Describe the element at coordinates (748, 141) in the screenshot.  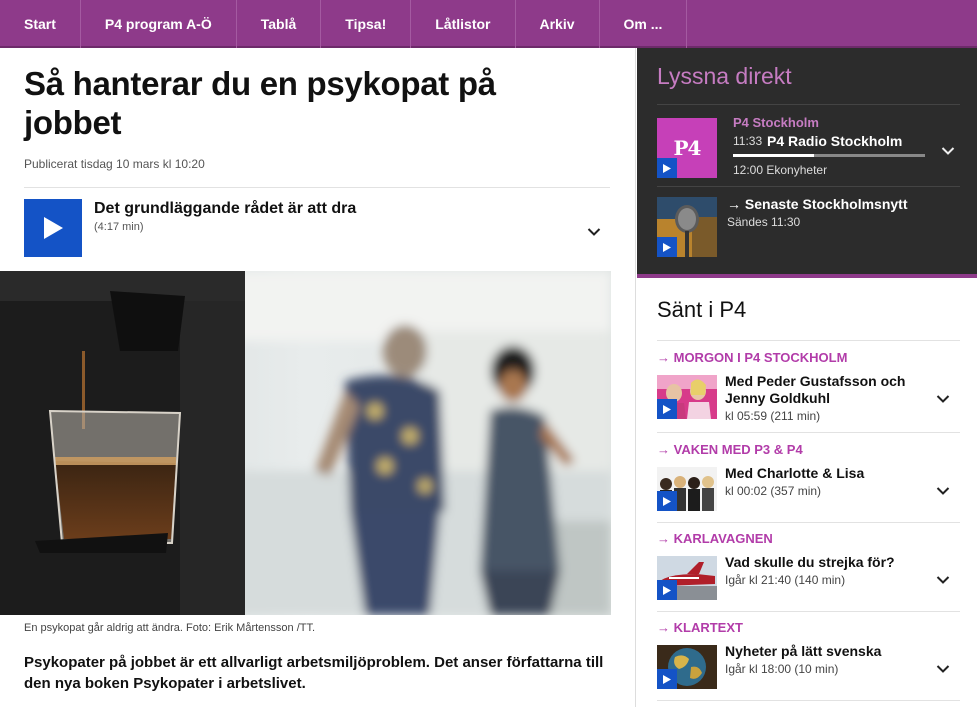
I see `now-playing-time: 11:33` at that location.